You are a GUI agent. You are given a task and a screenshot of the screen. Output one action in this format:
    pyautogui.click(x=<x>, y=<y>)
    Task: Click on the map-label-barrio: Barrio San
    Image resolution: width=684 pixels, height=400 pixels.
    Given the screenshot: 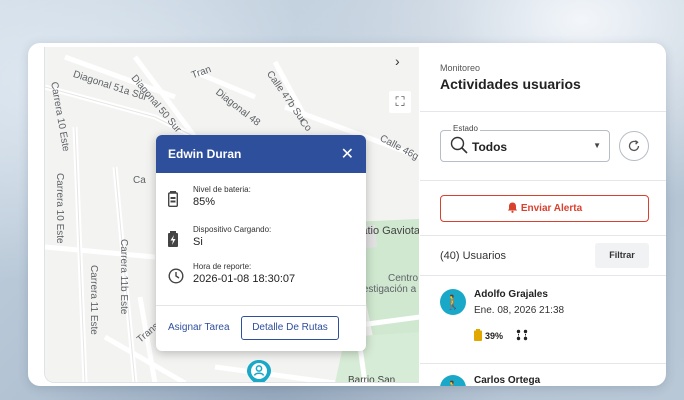 What is the action you would take?
    pyautogui.click(x=372, y=379)
    